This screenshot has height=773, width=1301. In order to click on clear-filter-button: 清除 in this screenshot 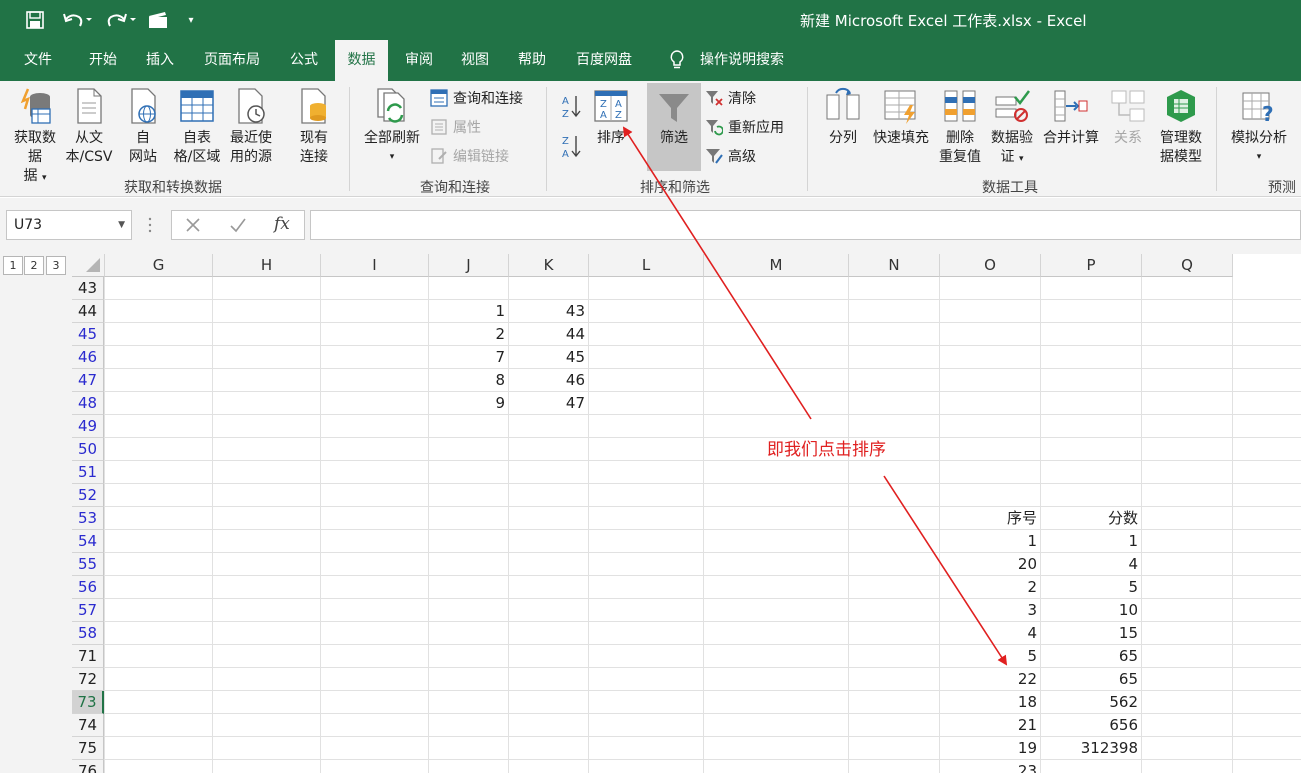, I will do `click(730, 98)`.